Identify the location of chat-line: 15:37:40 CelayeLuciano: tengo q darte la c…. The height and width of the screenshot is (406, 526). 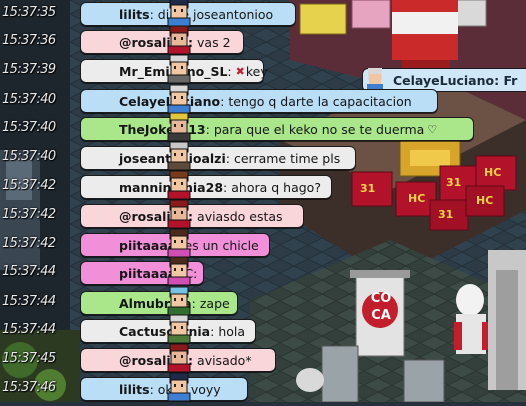
(263, 99).